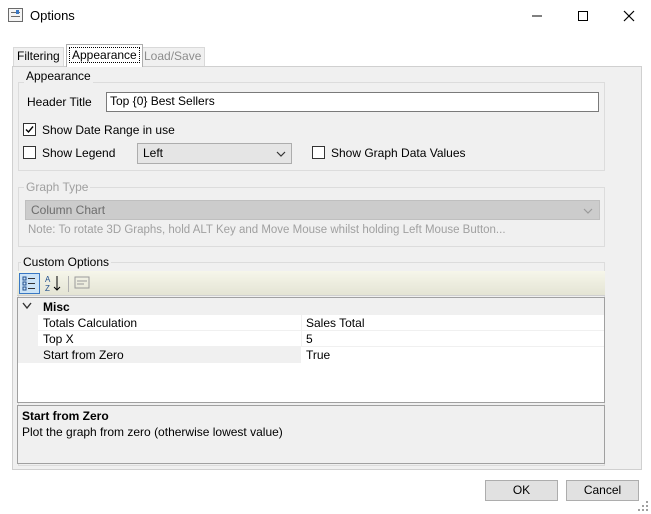 Image resolution: width=651 pixels, height=514 pixels. I want to click on alphabetical-sort-icon: A Z, so click(53, 284).